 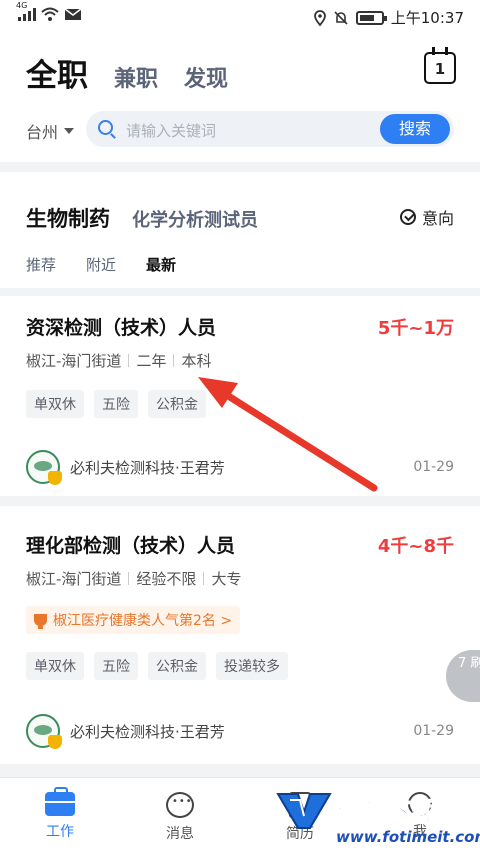 What do you see at coordinates (180, 834) in the screenshot?
I see `nav-messages-label: 消息` at bounding box center [180, 834].